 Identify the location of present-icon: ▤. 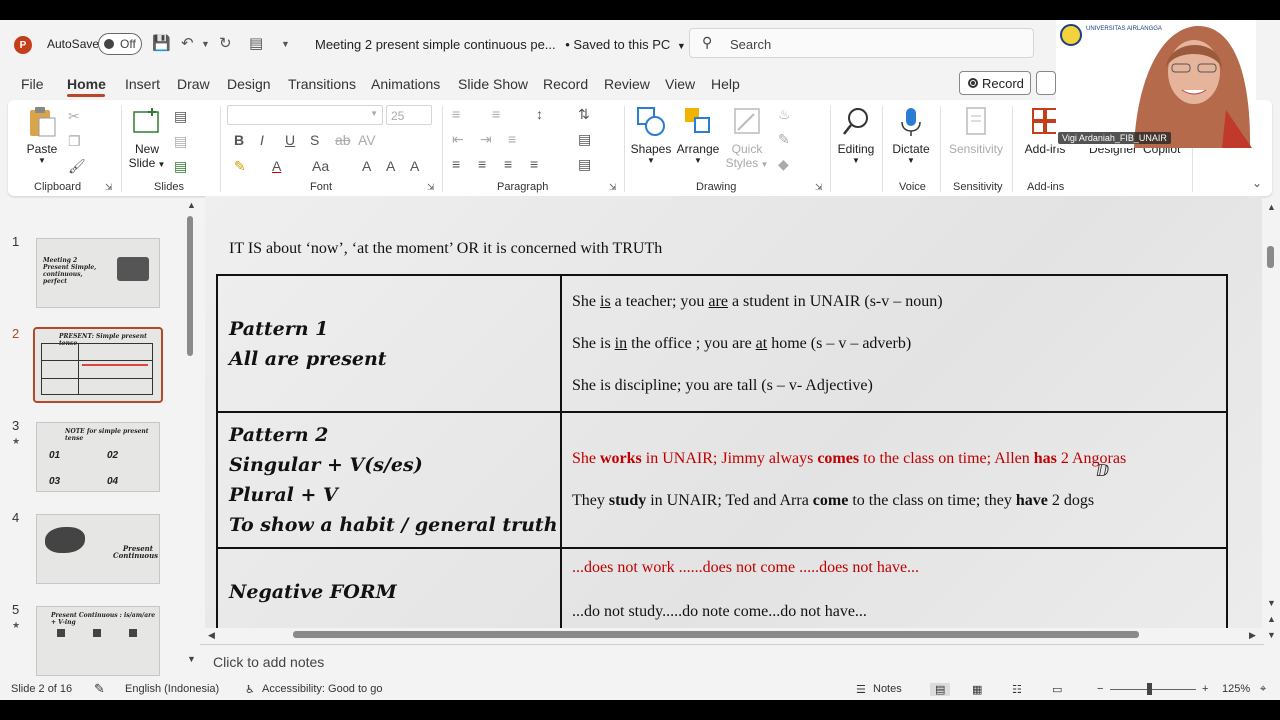
(256, 43).